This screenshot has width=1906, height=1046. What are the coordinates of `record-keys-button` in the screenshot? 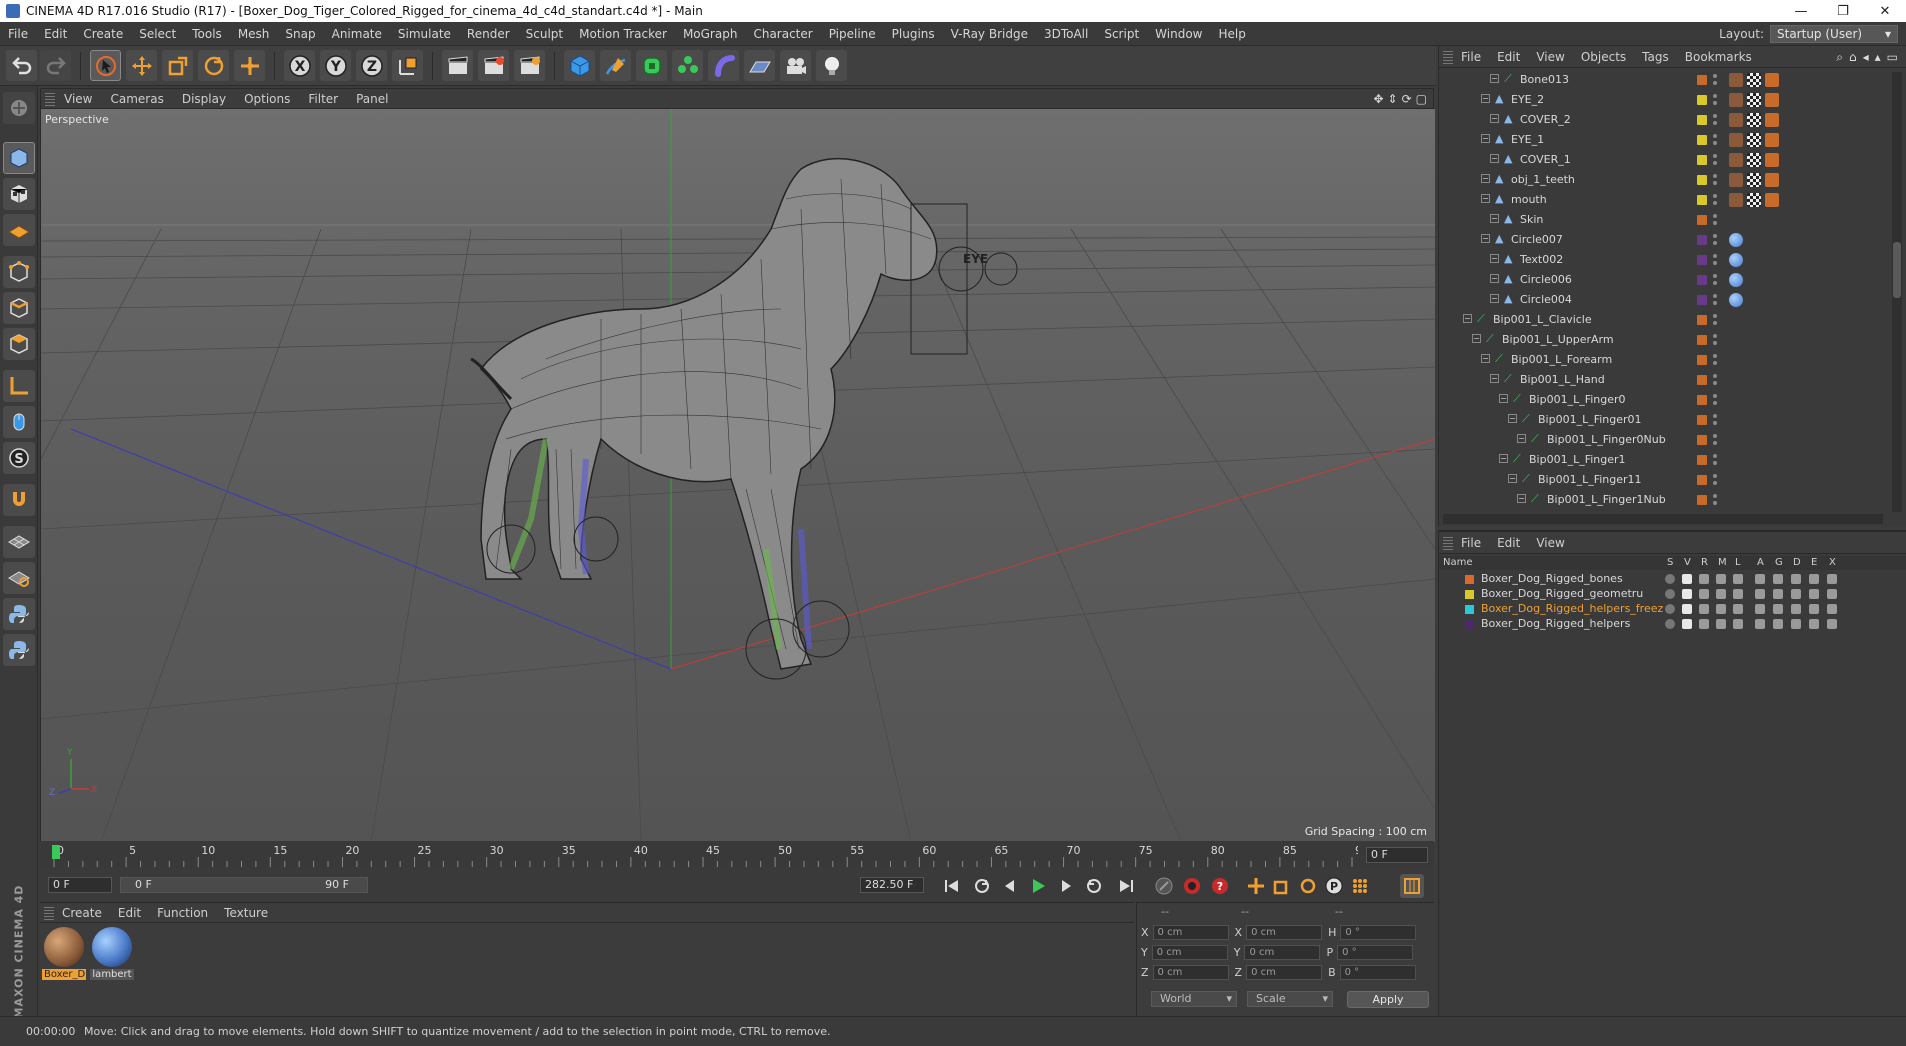 It's located at (1164, 886).